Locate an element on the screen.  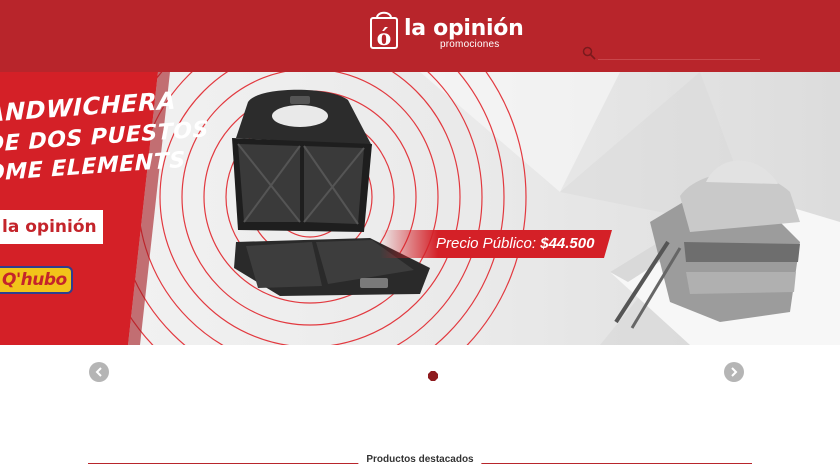
search-bar is located at coordinates (670, 53).